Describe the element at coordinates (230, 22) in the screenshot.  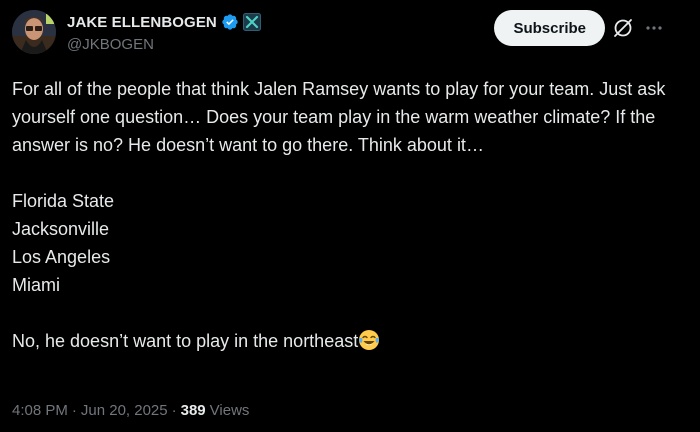
I see `verified-badge-icon` at that location.